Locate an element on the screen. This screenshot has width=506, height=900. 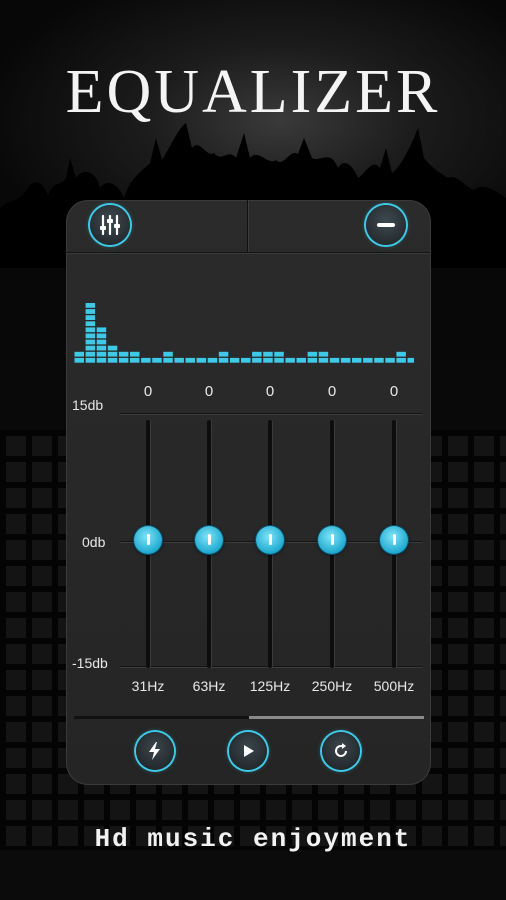
minus-icon is located at coordinates (386, 225).